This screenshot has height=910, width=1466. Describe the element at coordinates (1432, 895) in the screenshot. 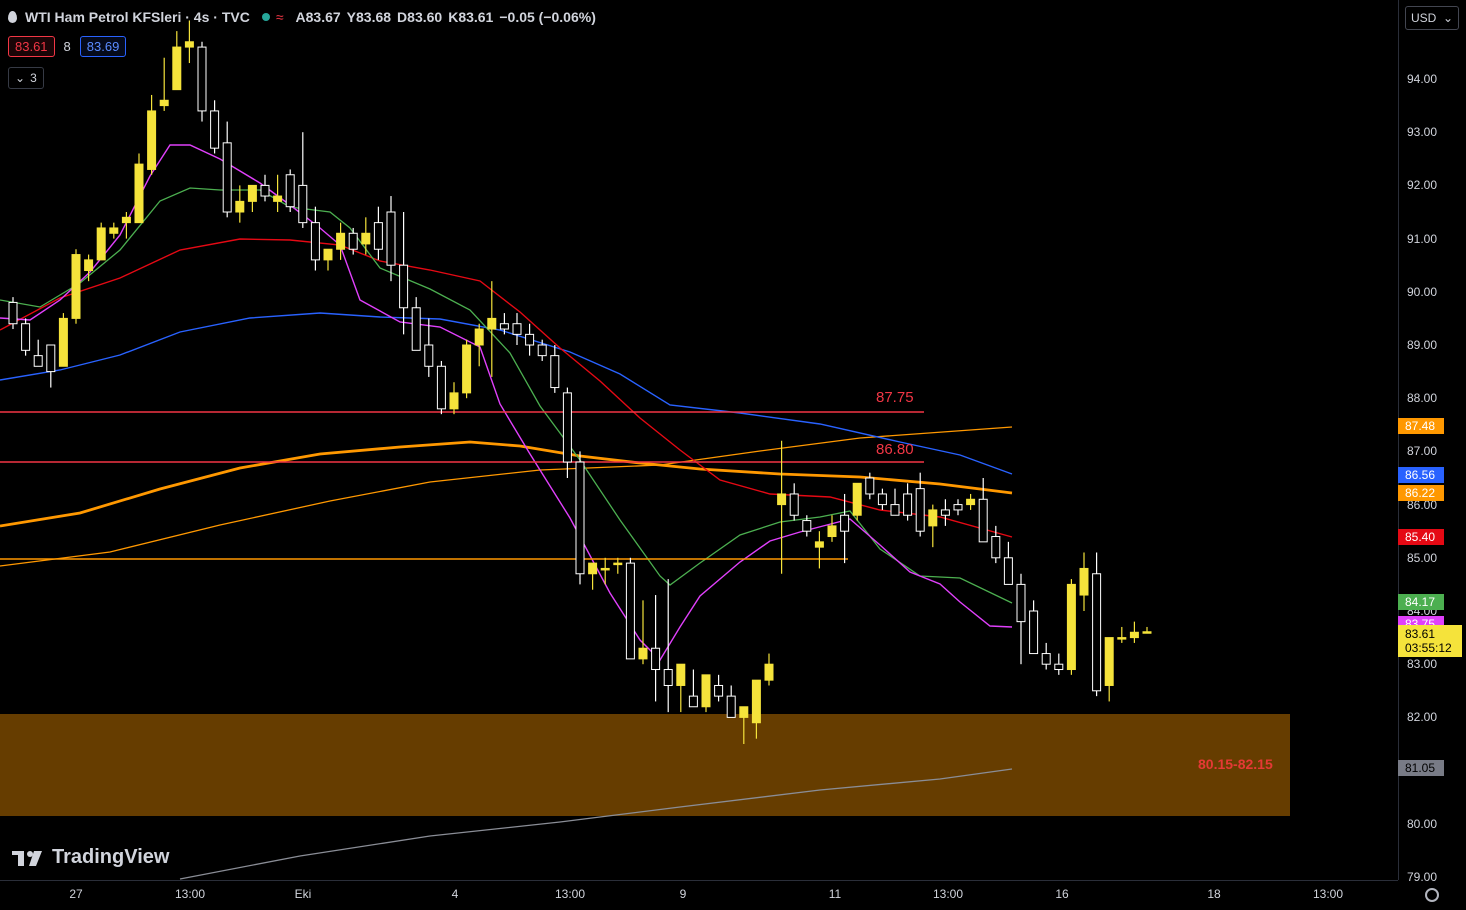

I see `settings-gear-icon` at that location.